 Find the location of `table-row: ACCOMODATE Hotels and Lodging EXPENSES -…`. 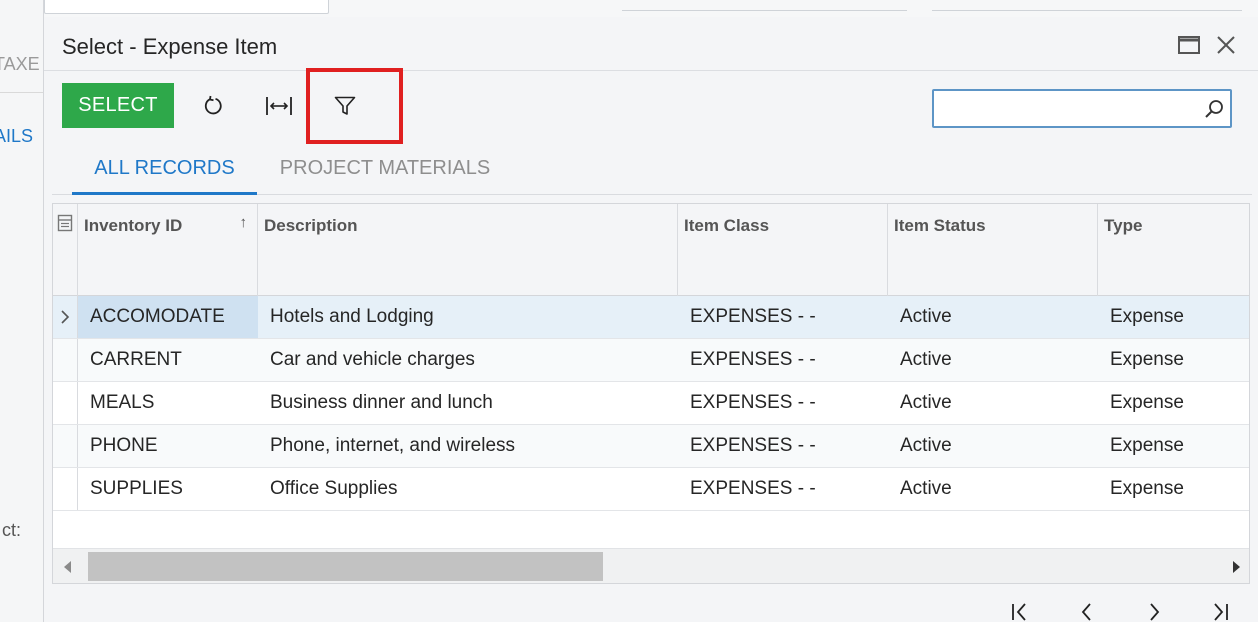

table-row: ACCOMODATE Hotels and Lodging EXPENSES -… is located at coordinates (651, 317).